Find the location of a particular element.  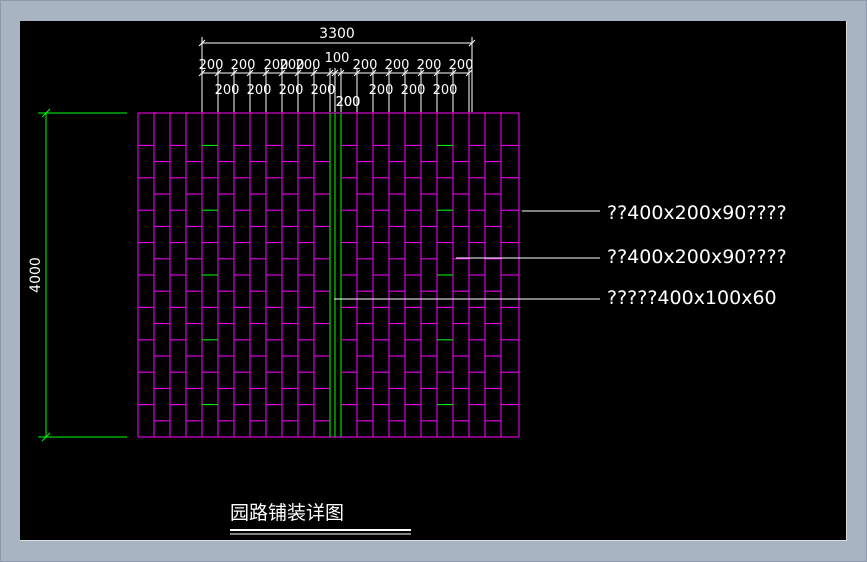

leader-label-2: ??400x200x90???? is located at coordinates (697, 257).